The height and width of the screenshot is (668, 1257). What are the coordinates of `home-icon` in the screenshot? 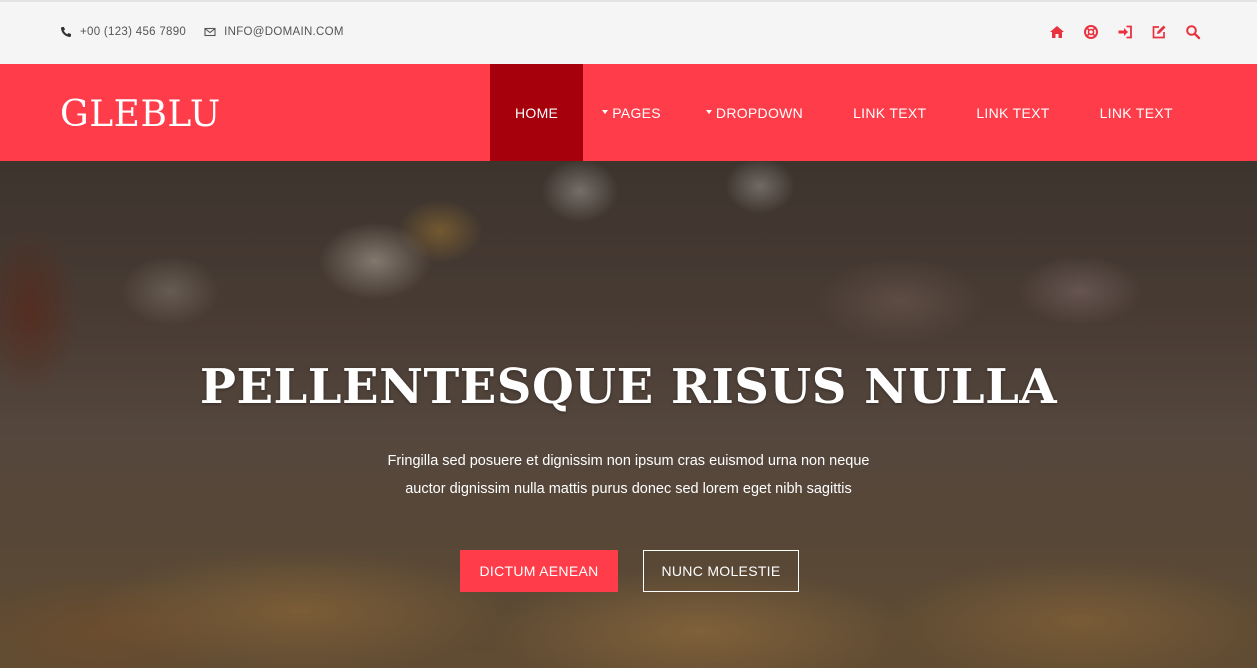 It's located at (1057, 32).